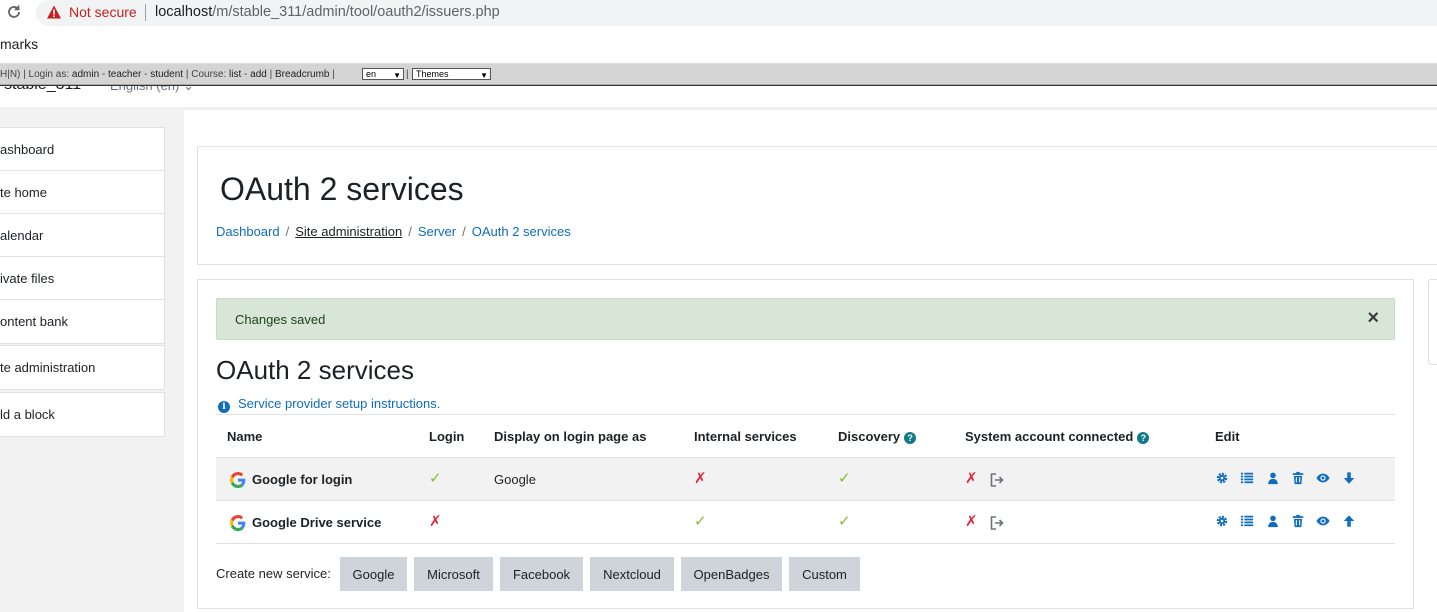  I want to click on discovery-check-icon: ✓, so click(844, 521).